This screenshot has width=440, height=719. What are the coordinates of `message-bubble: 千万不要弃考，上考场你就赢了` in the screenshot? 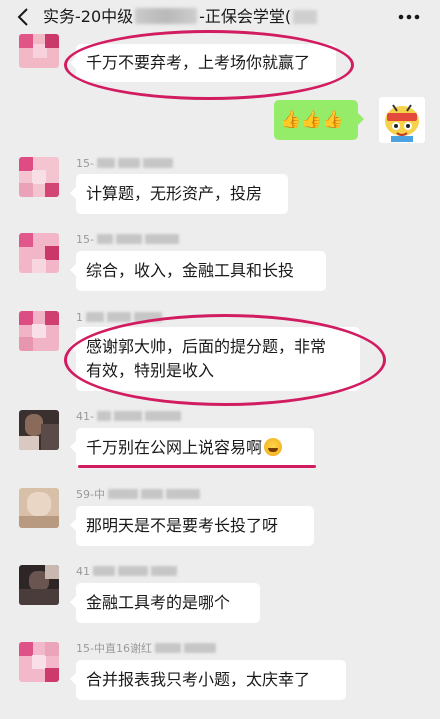 It's located at (203, 63).